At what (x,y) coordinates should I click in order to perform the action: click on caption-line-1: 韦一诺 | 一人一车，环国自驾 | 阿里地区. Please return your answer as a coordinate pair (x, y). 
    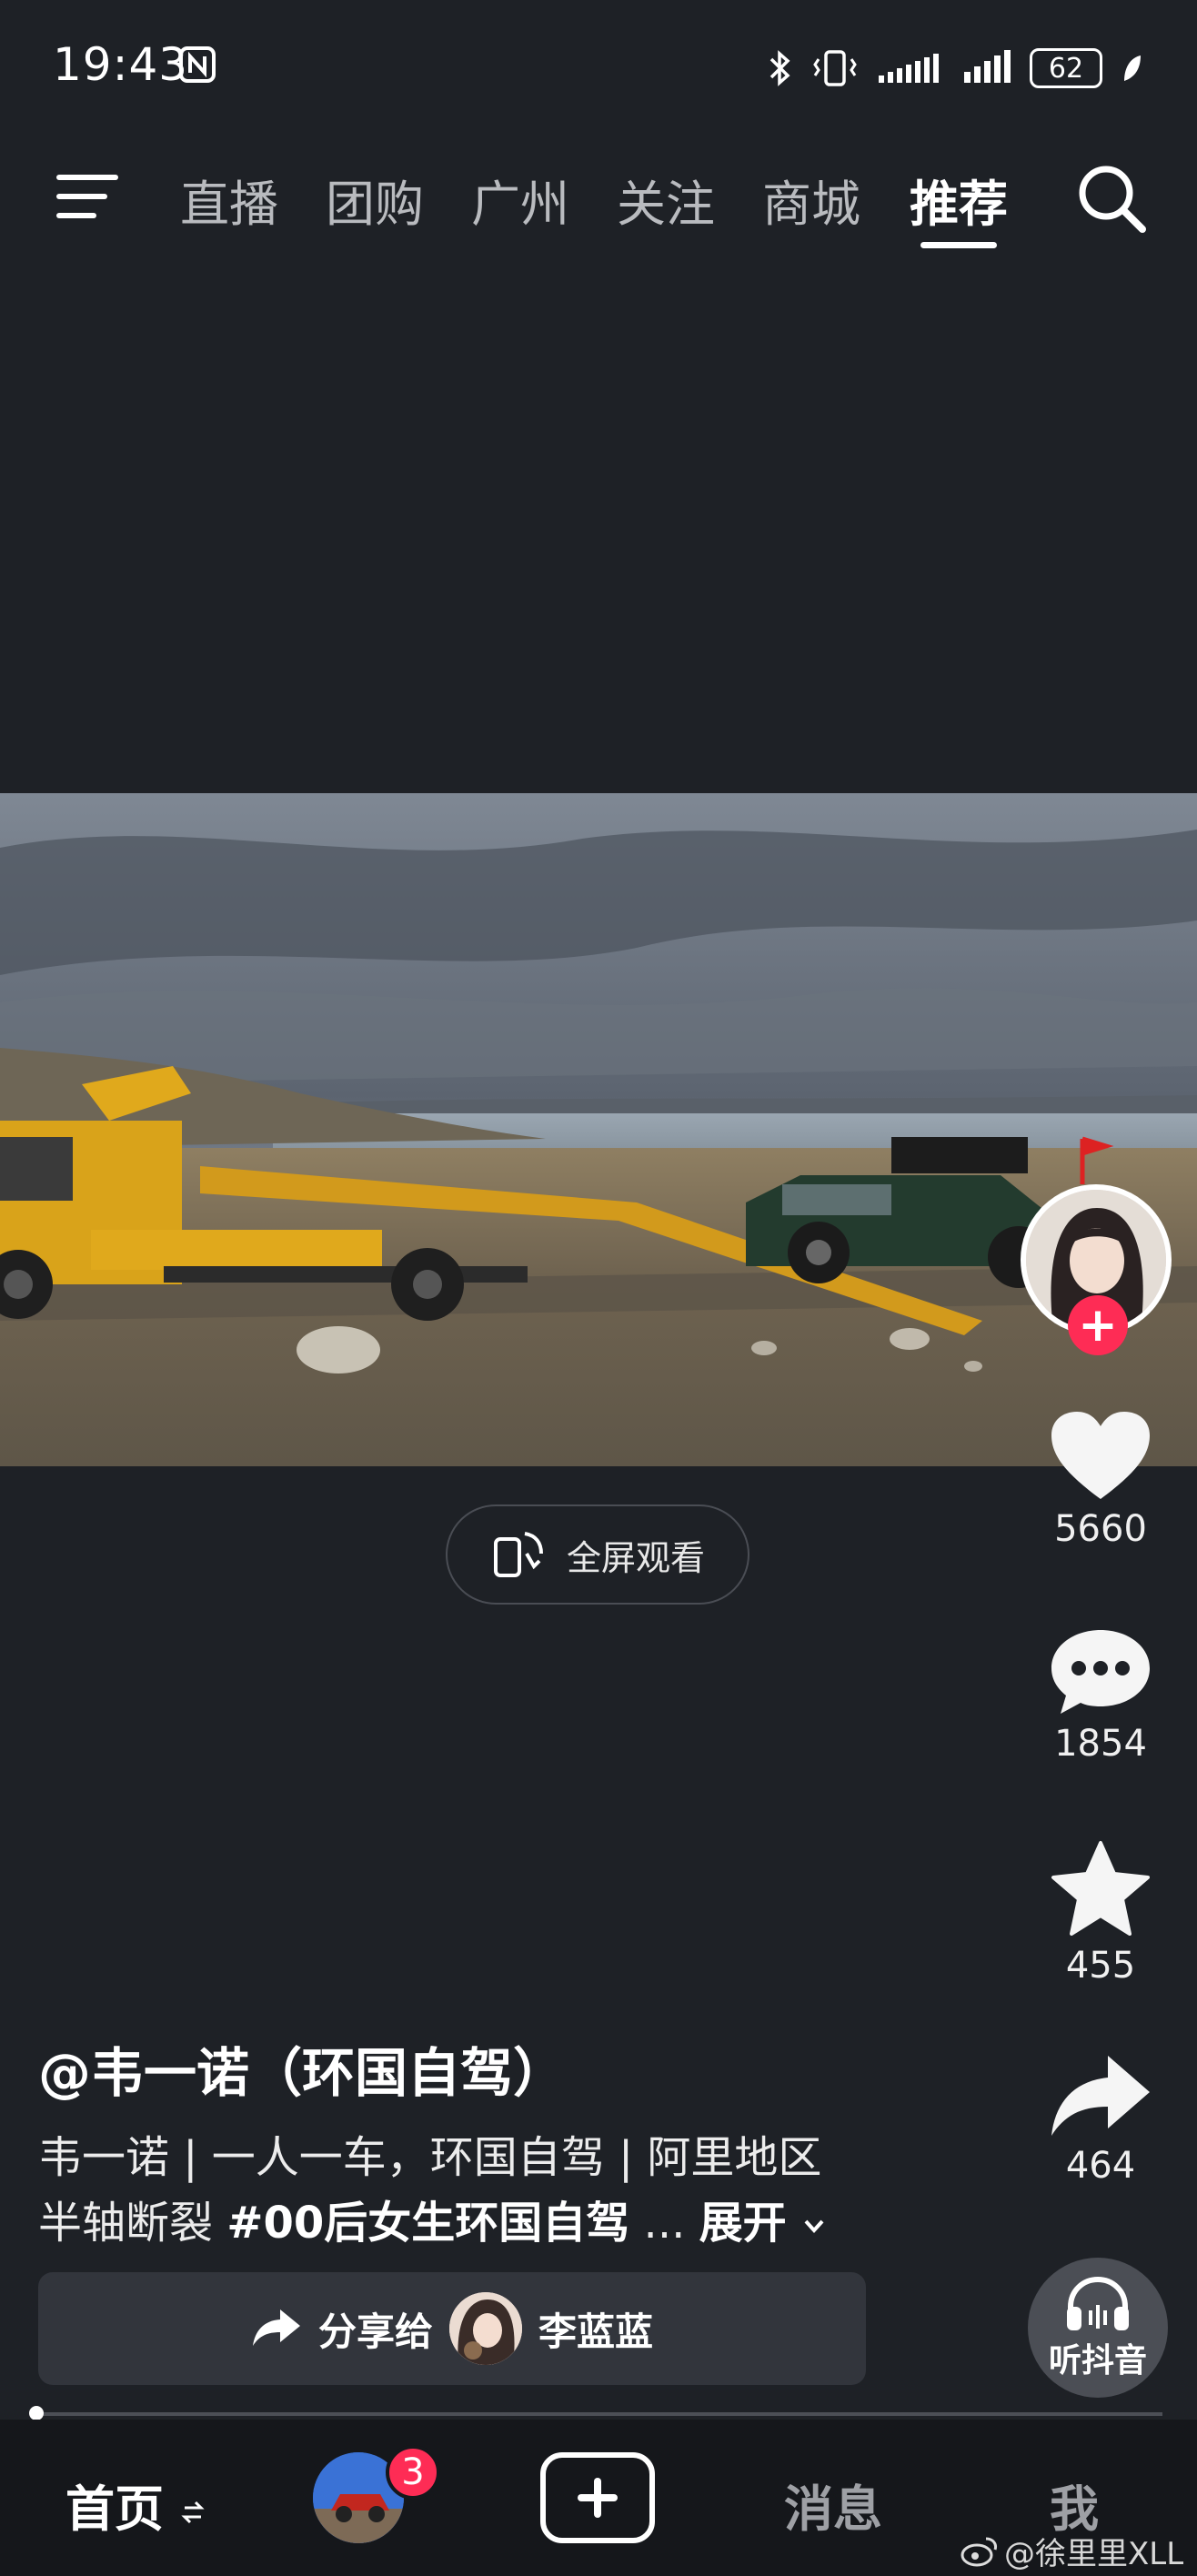
    Looking at the image, I should click on (430, 2157).